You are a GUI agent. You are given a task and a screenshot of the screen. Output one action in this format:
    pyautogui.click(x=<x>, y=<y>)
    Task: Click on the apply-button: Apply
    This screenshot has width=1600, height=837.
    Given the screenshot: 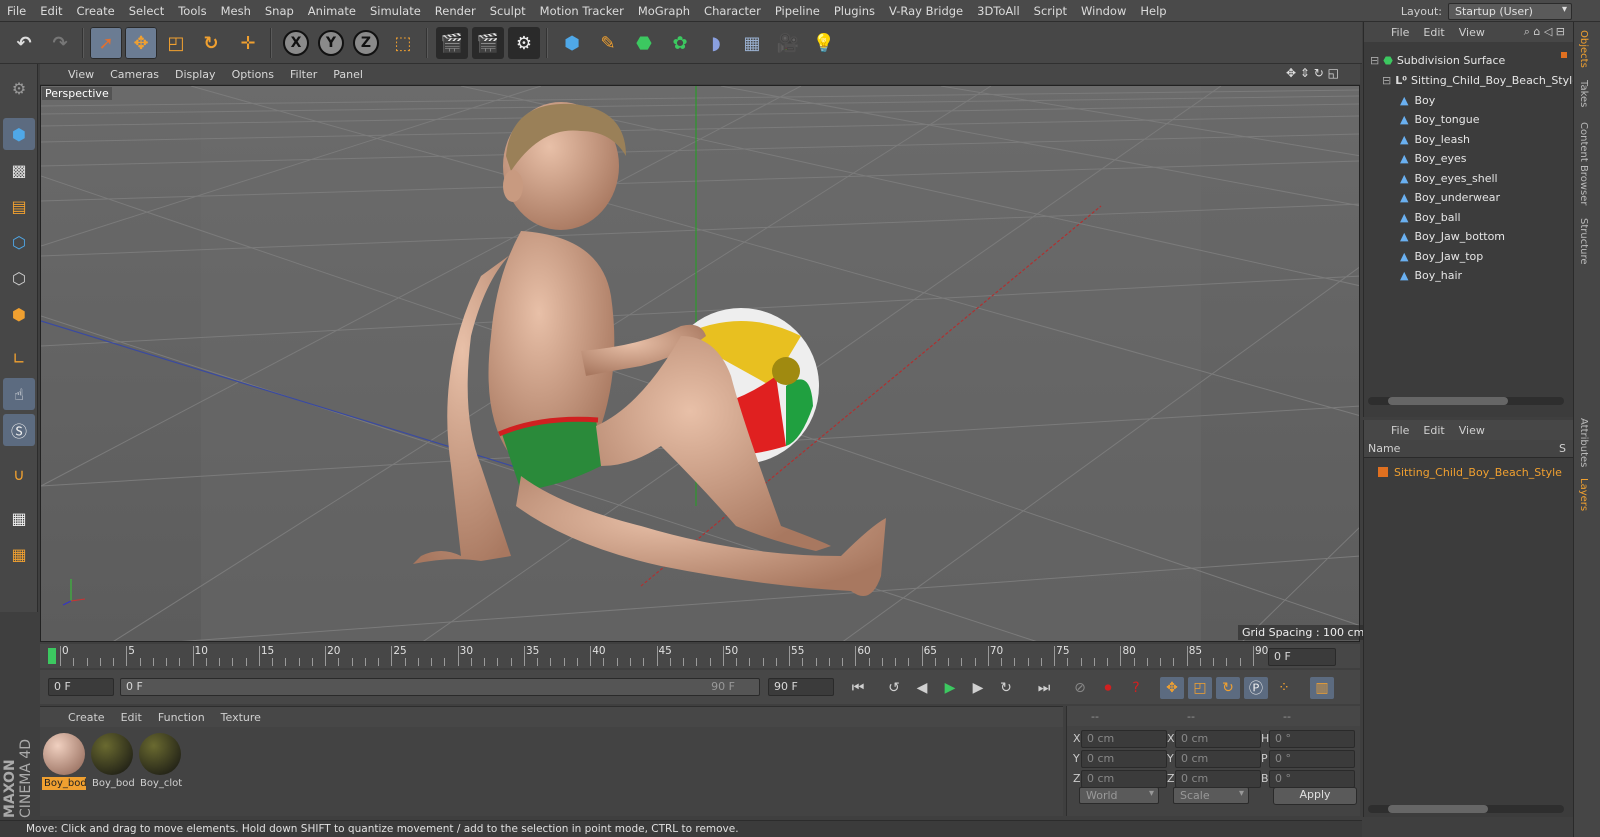 What is the action you would take?
    pyautogui.click(x=1315, y=796)
    